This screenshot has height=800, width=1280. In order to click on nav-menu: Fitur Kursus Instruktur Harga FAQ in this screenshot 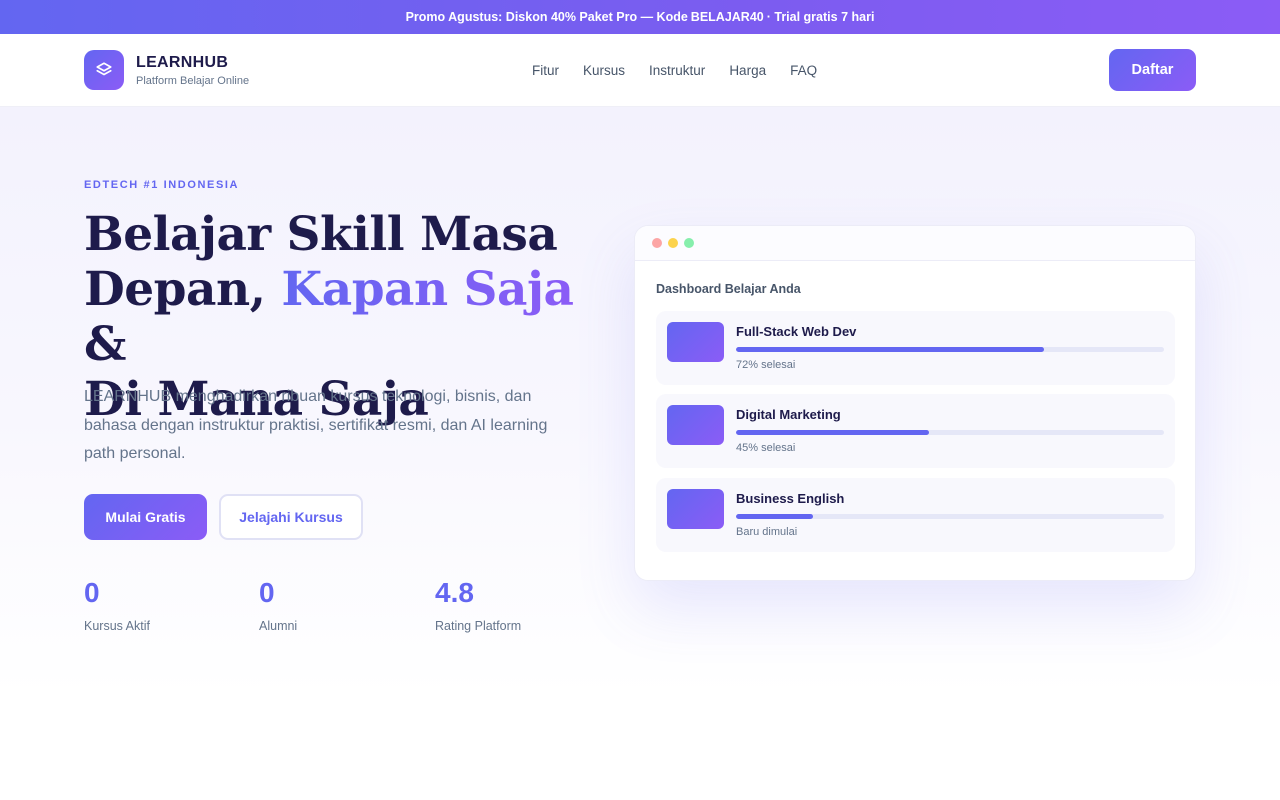, I will do `click(674, 70)`.